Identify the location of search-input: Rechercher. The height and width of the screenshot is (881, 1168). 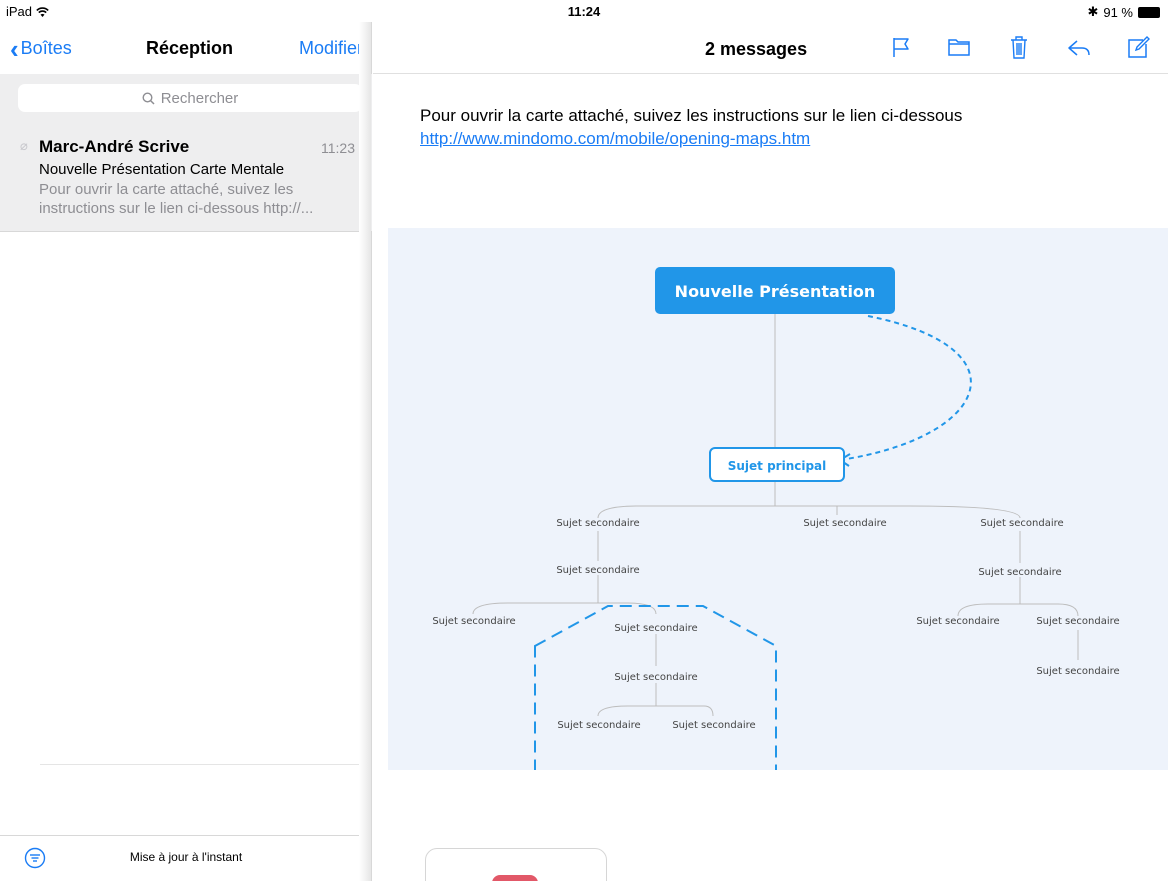
(190, 98).